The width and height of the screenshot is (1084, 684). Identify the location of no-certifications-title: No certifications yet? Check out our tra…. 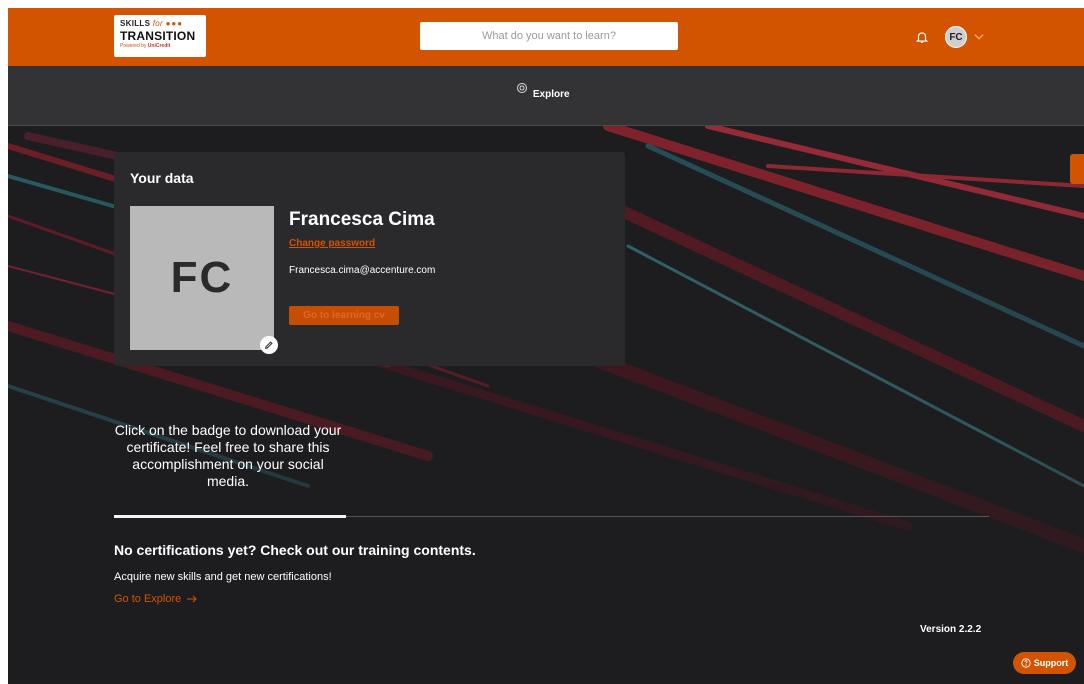
(295, 550).